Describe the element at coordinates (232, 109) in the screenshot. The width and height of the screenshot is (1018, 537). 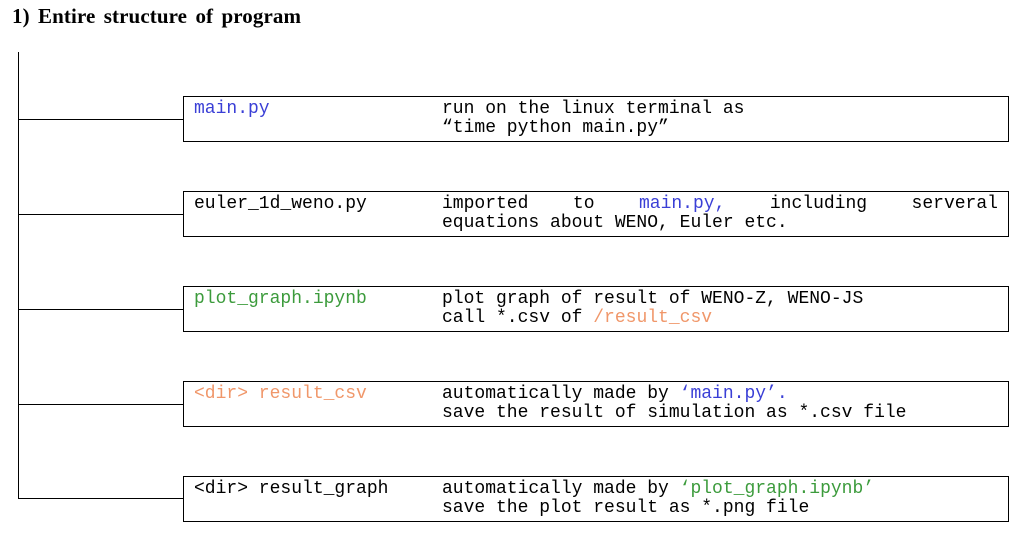
I see `file-name-main-py: main.py` at that location.